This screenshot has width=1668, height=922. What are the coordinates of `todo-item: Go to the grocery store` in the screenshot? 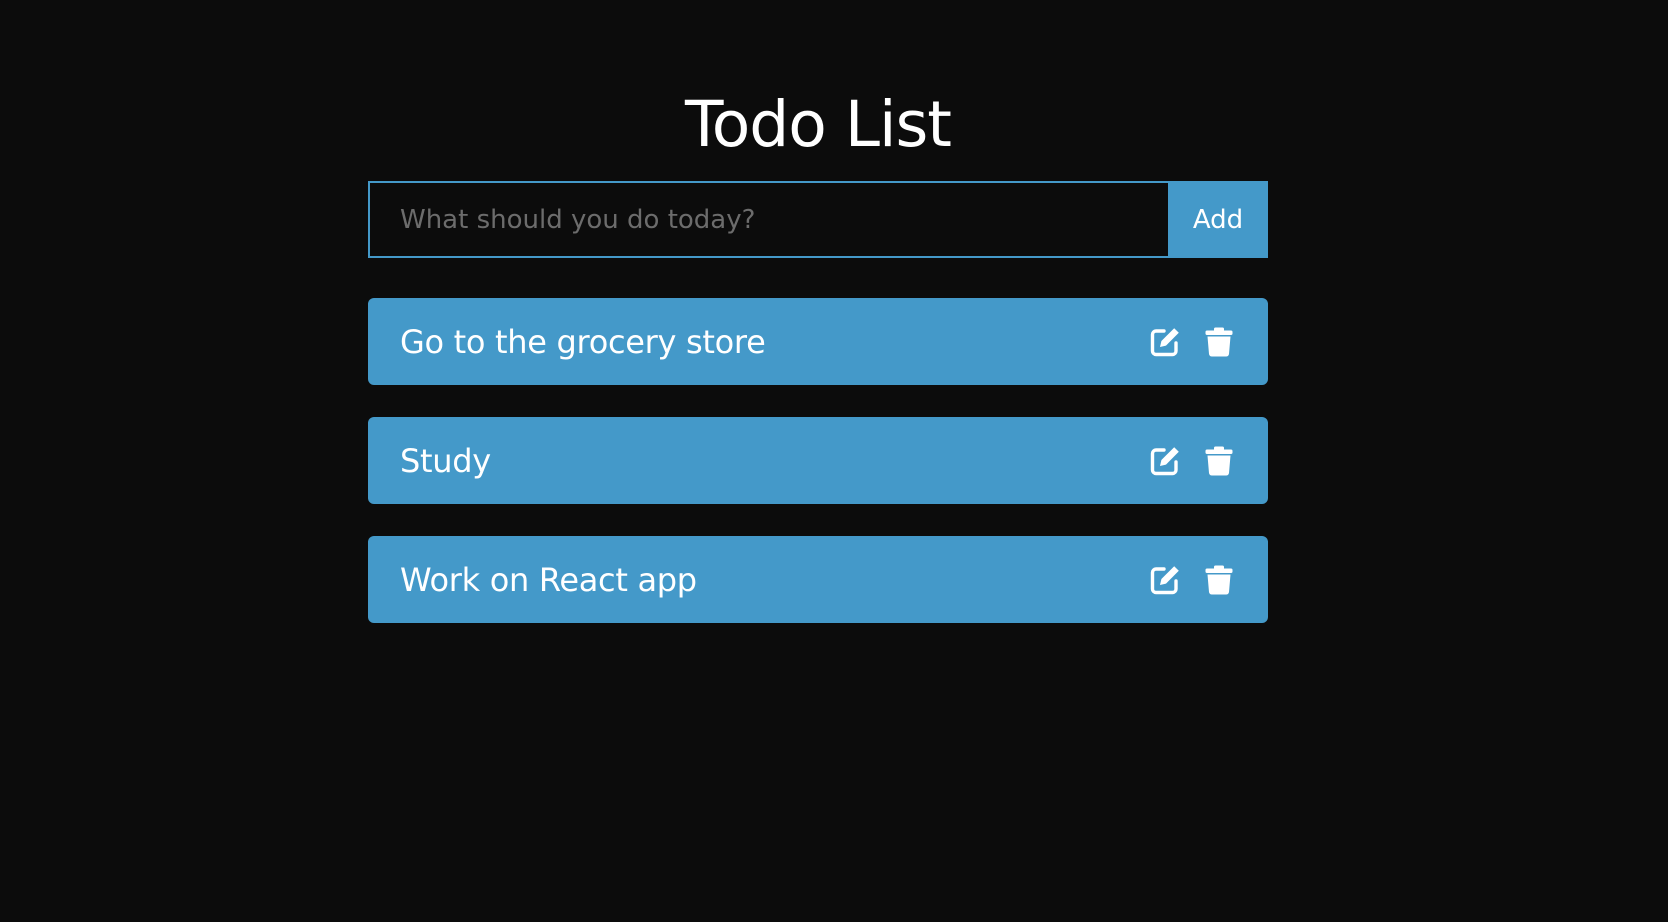 It's located at (818, 341).